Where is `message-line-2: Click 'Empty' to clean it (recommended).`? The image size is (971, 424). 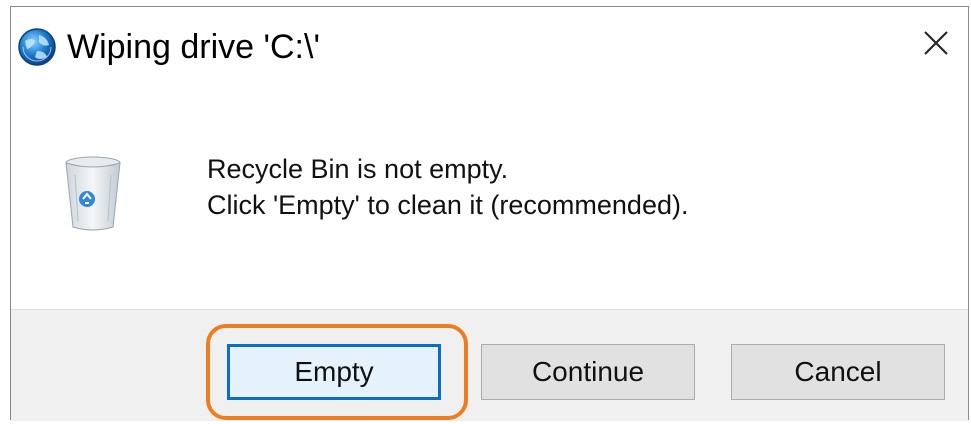
message-line-2: Click 'Empty' to clean it (recommended). is located at coordinates (448, 205).